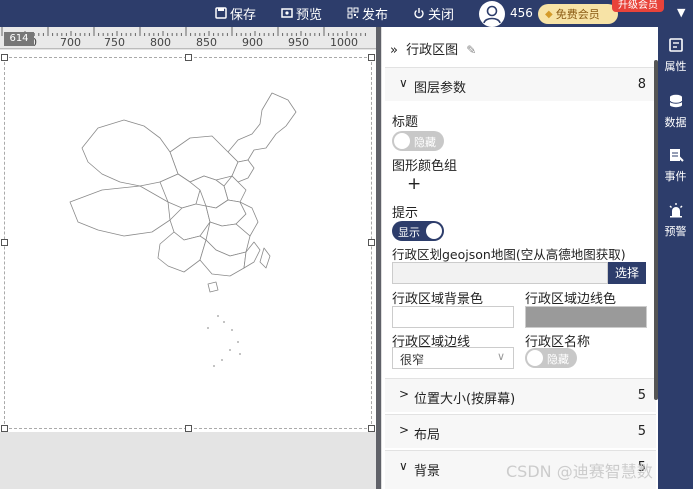  Describe the element at coordinates (371, 242) in the screenshot. I see `resize-handle-e` at that location.